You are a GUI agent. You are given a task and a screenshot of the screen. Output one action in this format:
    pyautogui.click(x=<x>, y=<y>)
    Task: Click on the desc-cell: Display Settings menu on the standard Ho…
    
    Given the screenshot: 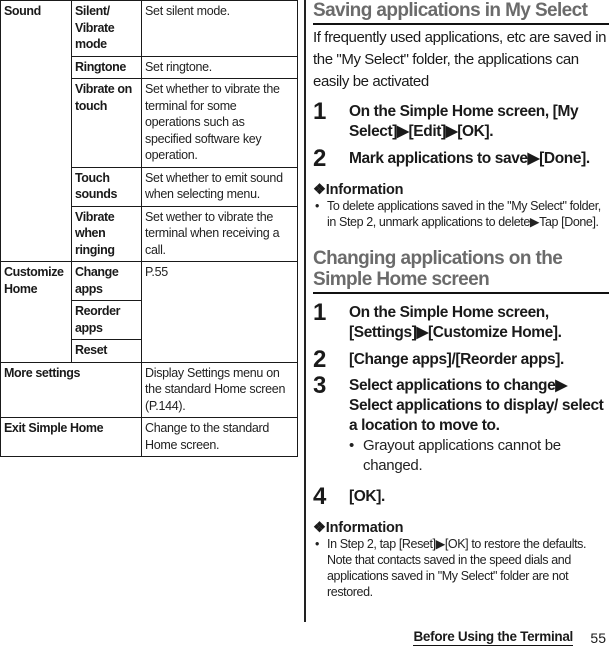 What is the action you would take?
    pyautogui.click(x=219, y=389)
    